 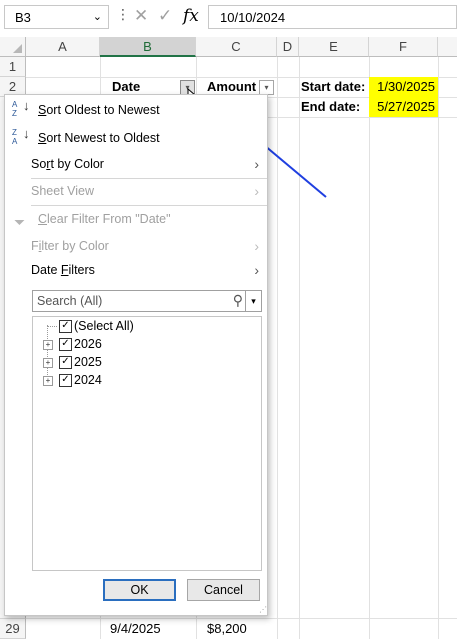 What do you see at coordinates (238, 300) in the screenshot?
I see `search-icon: ⚲` at bounding box center [238, 300].